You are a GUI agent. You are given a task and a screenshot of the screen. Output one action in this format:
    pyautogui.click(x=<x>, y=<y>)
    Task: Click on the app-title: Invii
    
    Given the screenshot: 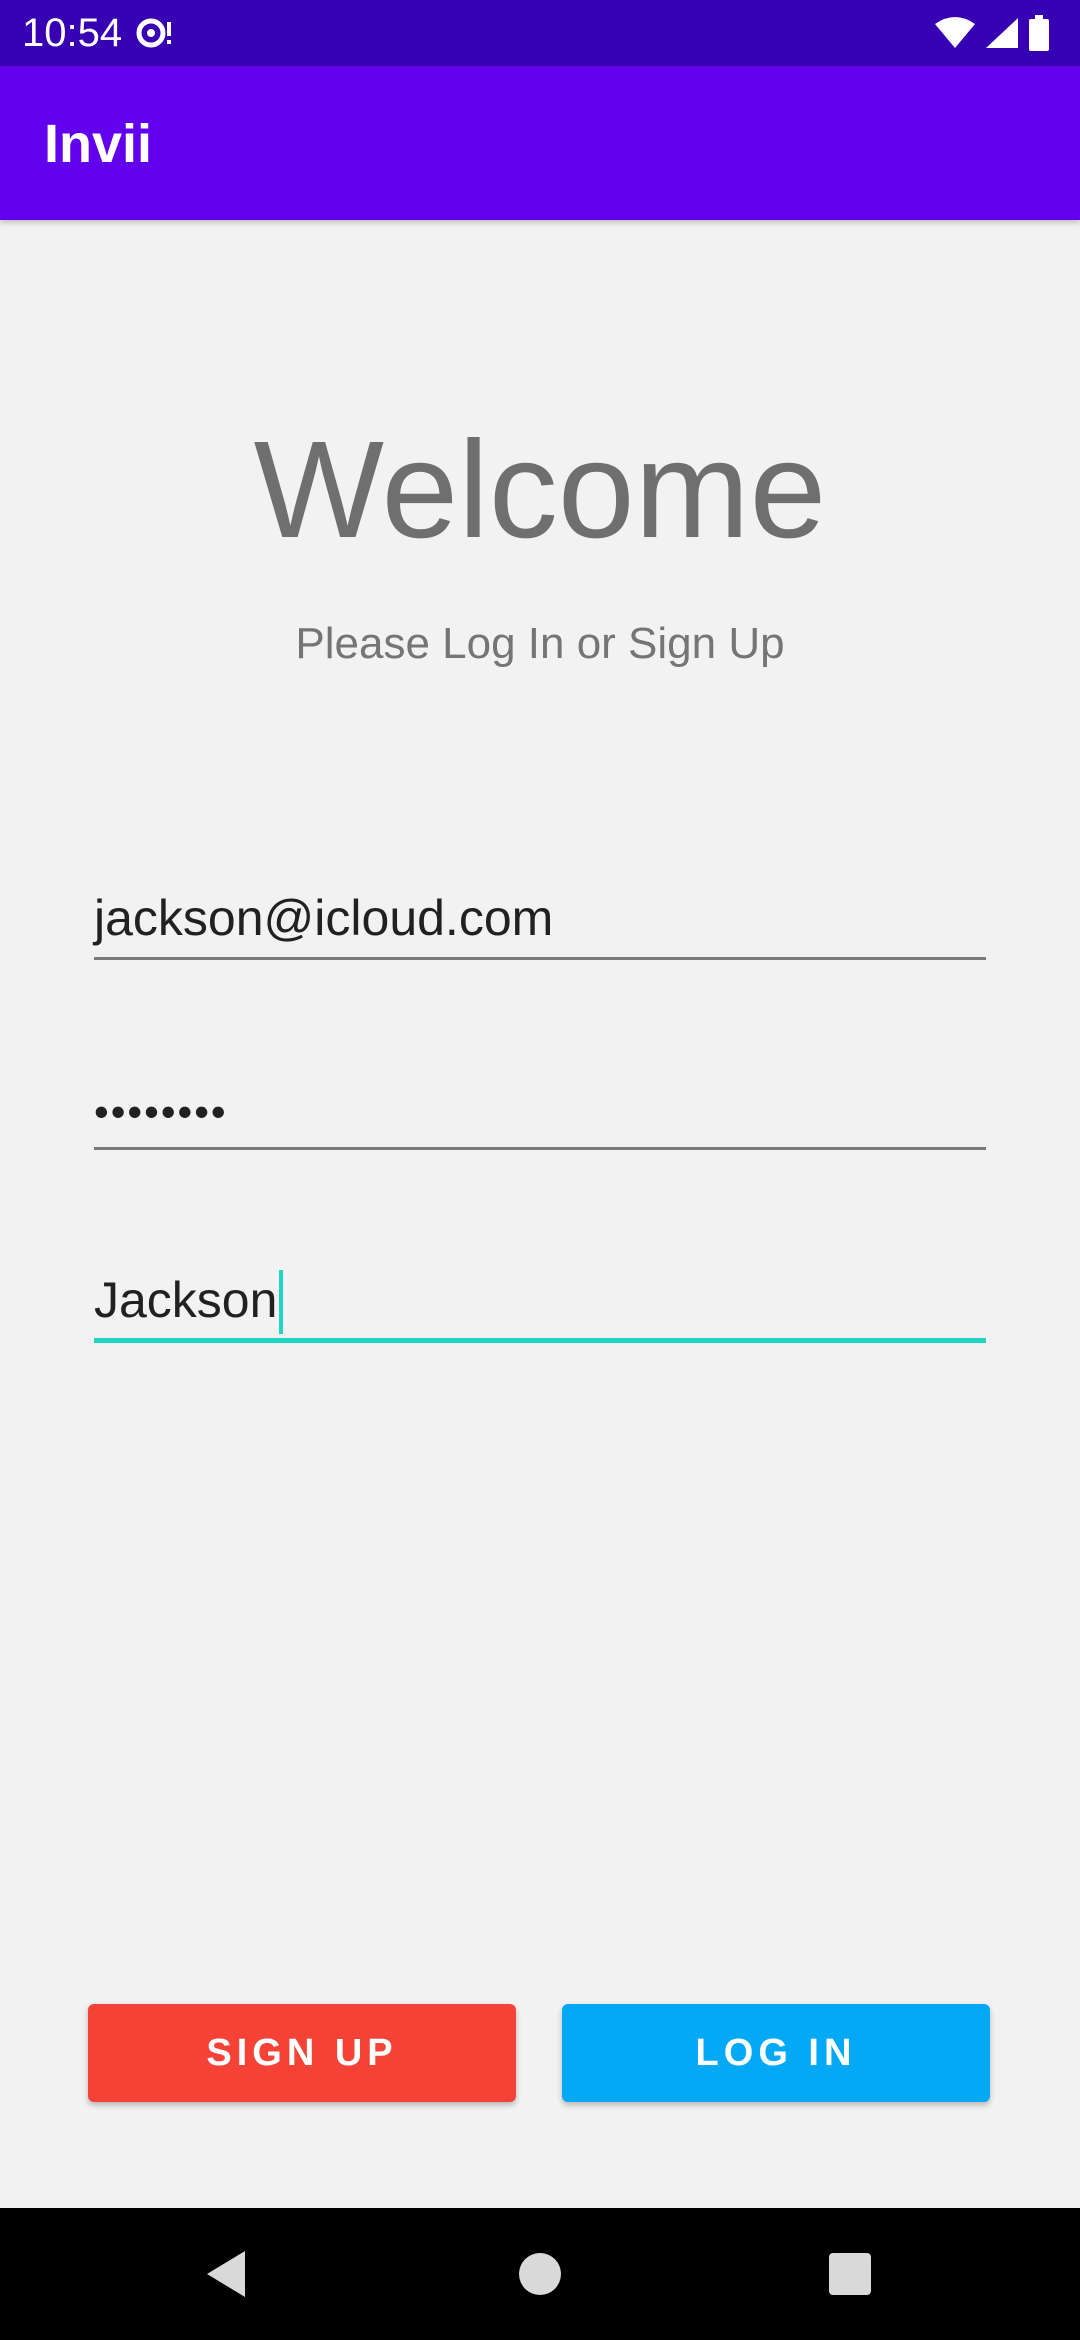 What is the action you would take?
    pyautogui.click(x=98, y=144)
    